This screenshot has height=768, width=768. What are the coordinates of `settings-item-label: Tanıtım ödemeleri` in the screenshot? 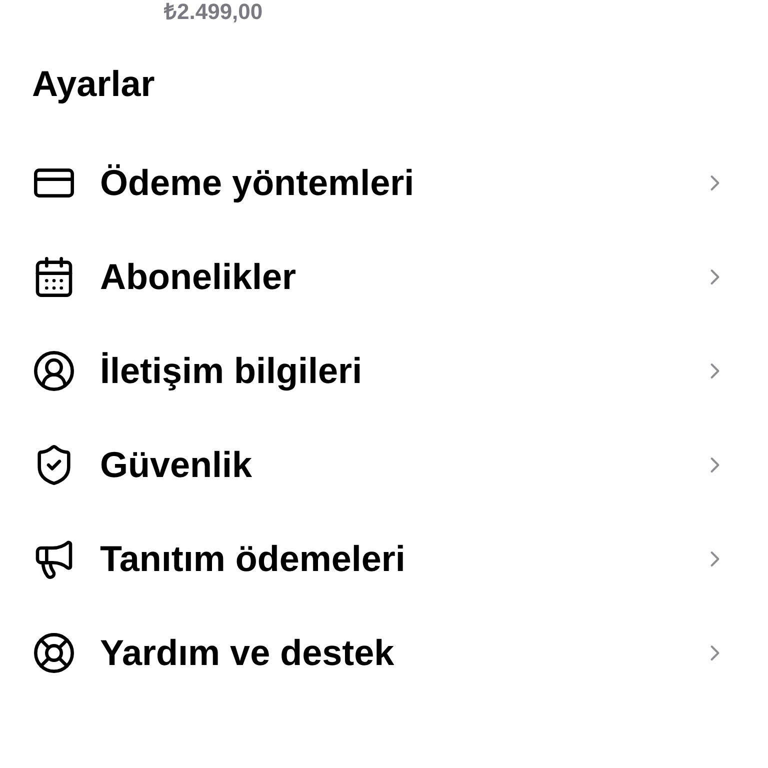 It's located at (253, 559).